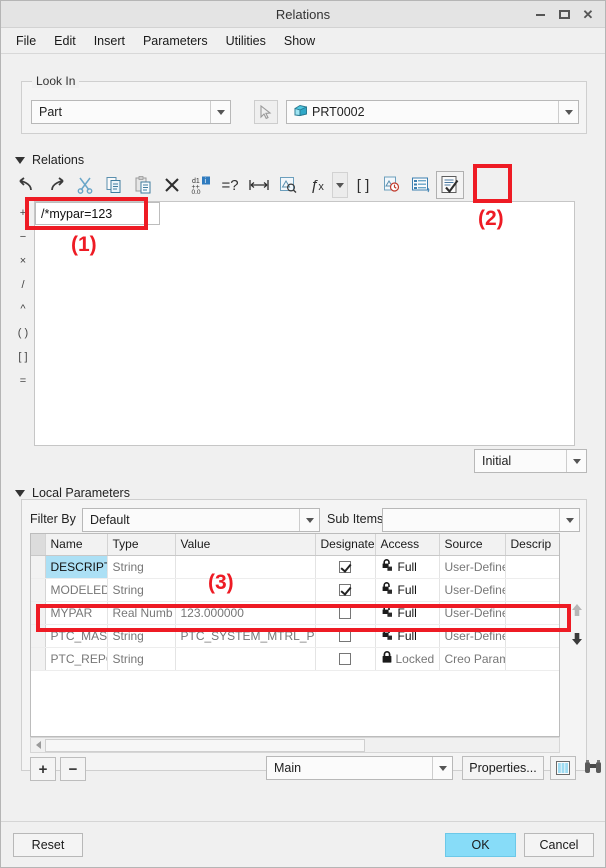 The height and width of the screenshot is (868, 606). I want to click on col-value: Value, so click(245, 545).